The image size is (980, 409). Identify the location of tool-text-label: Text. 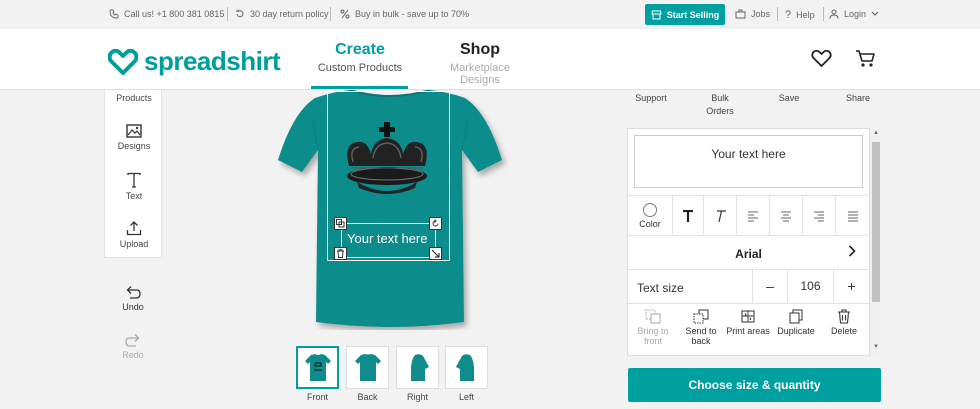
(134, 196).